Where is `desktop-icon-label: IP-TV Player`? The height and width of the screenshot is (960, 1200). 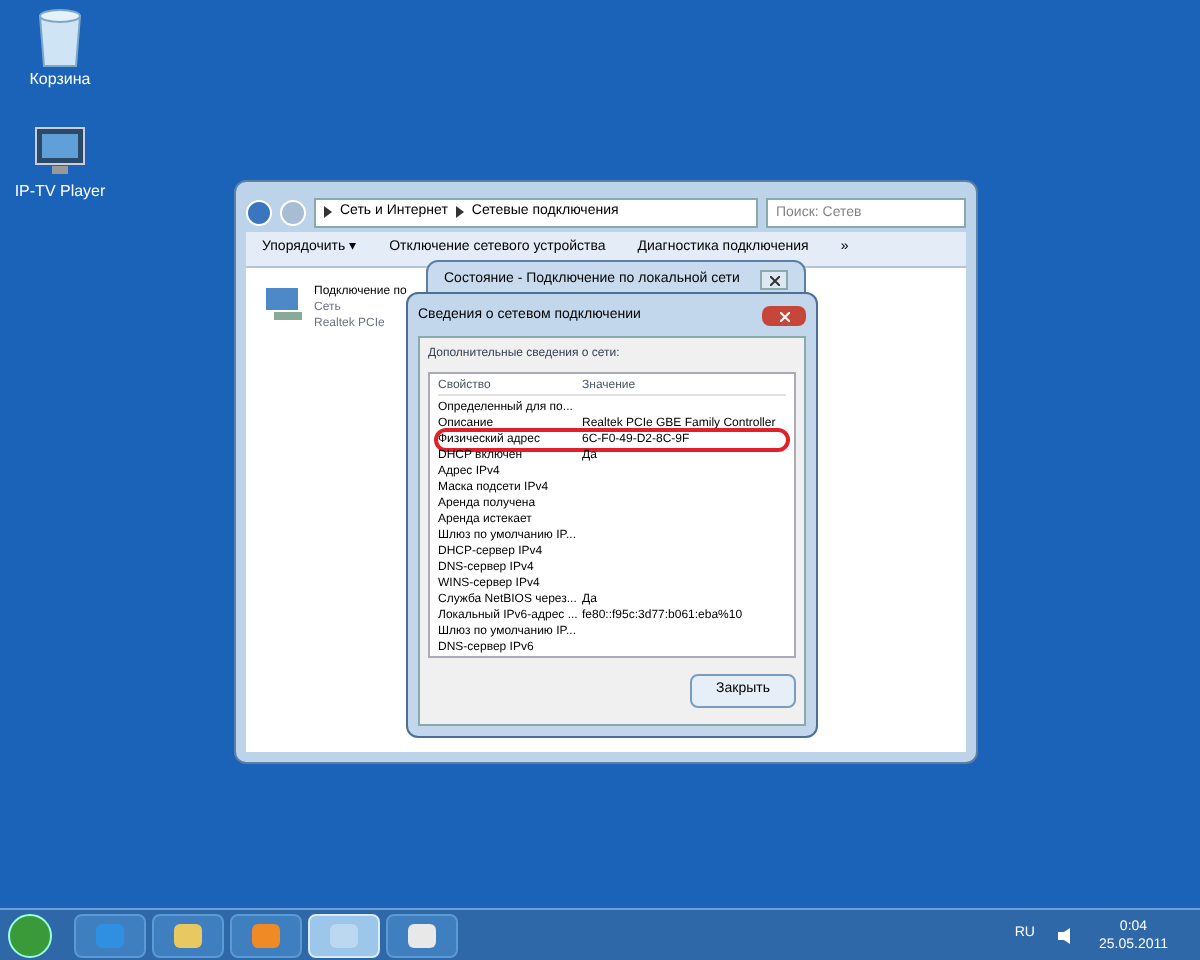 desktop-icon-label: IP-TV Player is located at coordinates (60, 192).